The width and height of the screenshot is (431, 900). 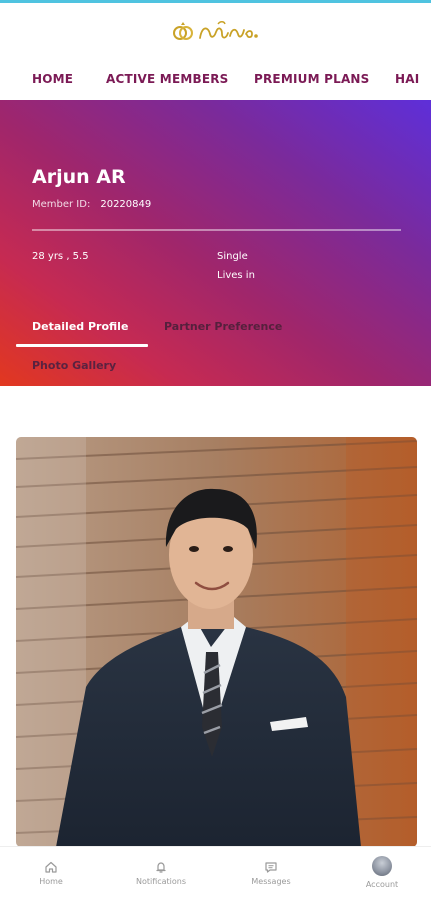 I want to click on message-icon, so click(x=271, y=867).